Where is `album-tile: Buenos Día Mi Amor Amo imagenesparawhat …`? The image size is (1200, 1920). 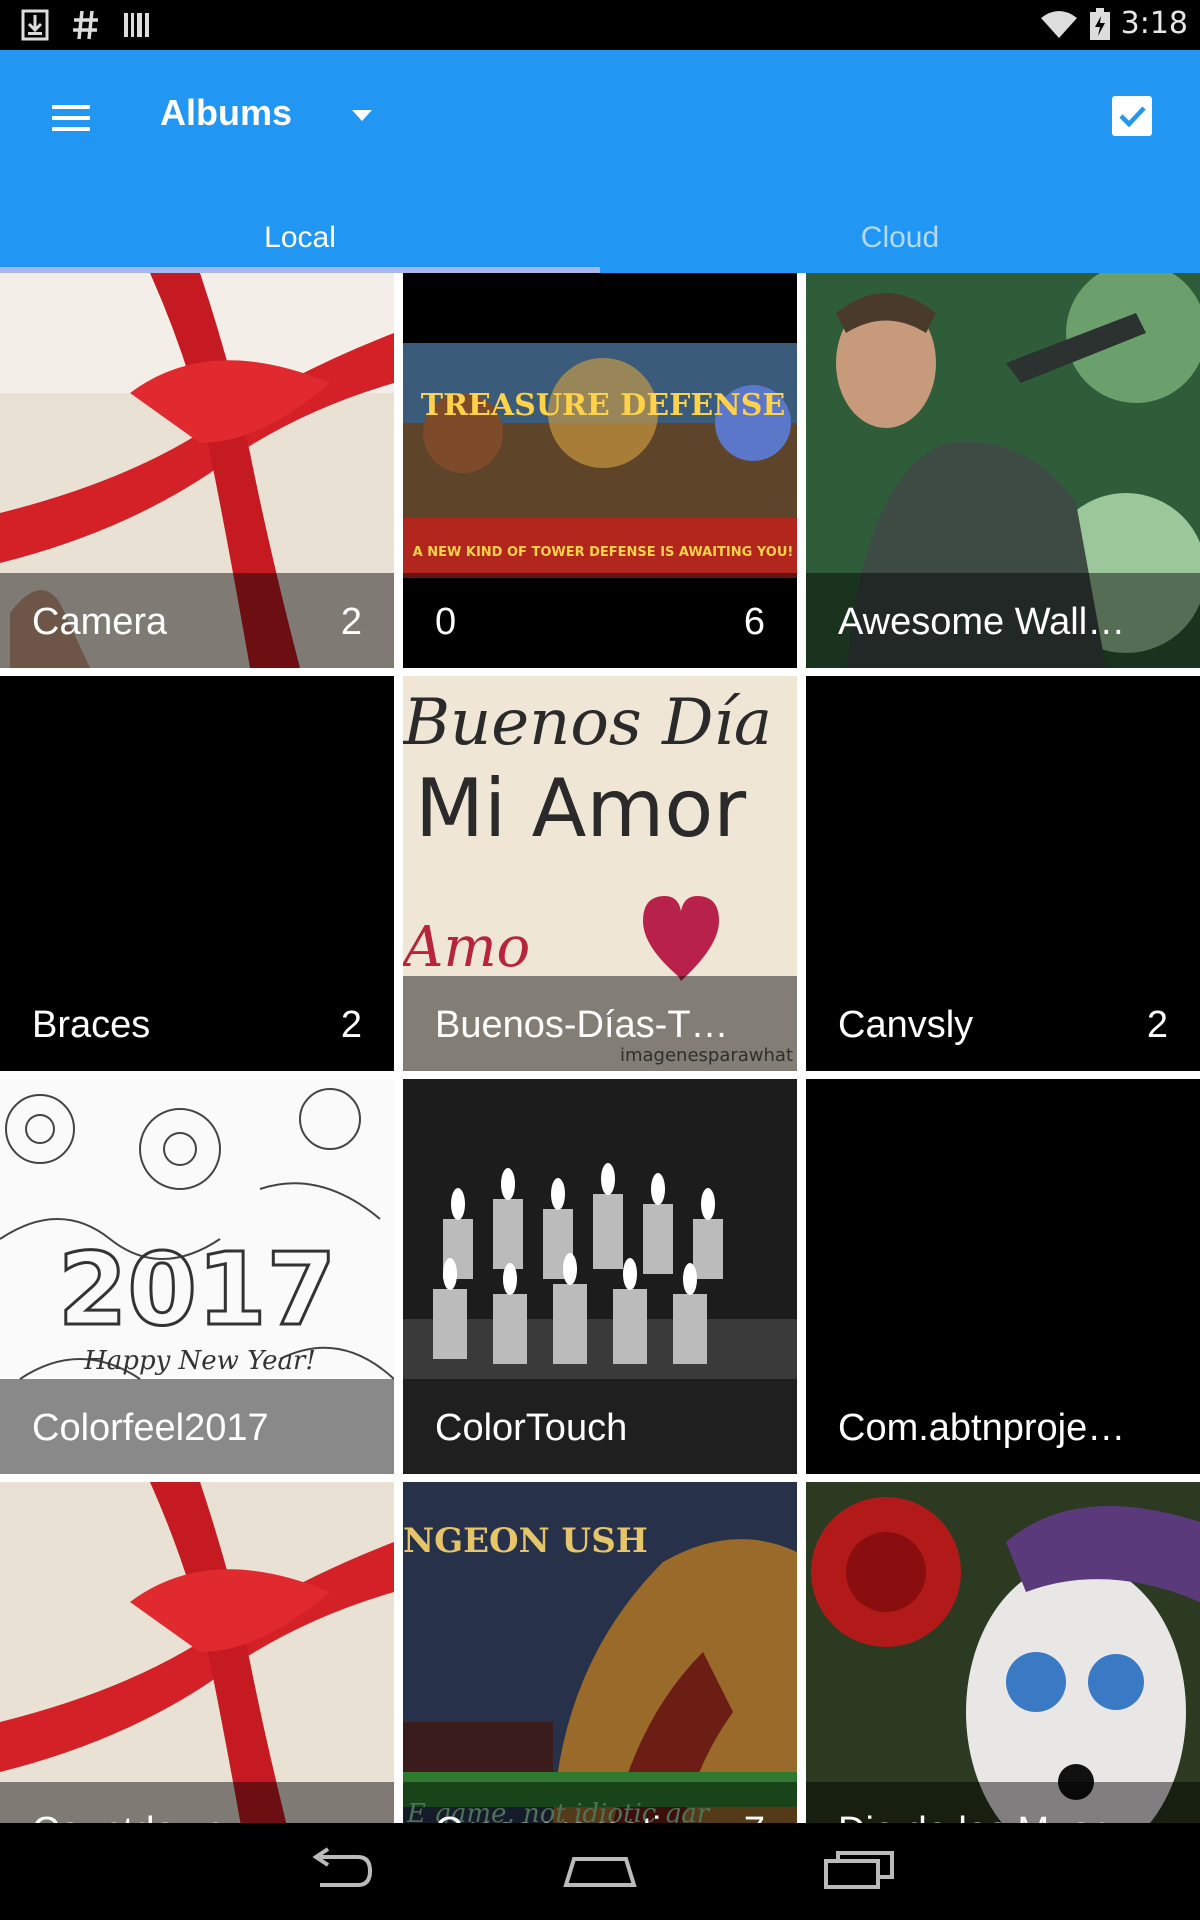 album-tile: Buenos Día Mi Amor Amo imagenesparawhat … is located at coordinates (600, 873).